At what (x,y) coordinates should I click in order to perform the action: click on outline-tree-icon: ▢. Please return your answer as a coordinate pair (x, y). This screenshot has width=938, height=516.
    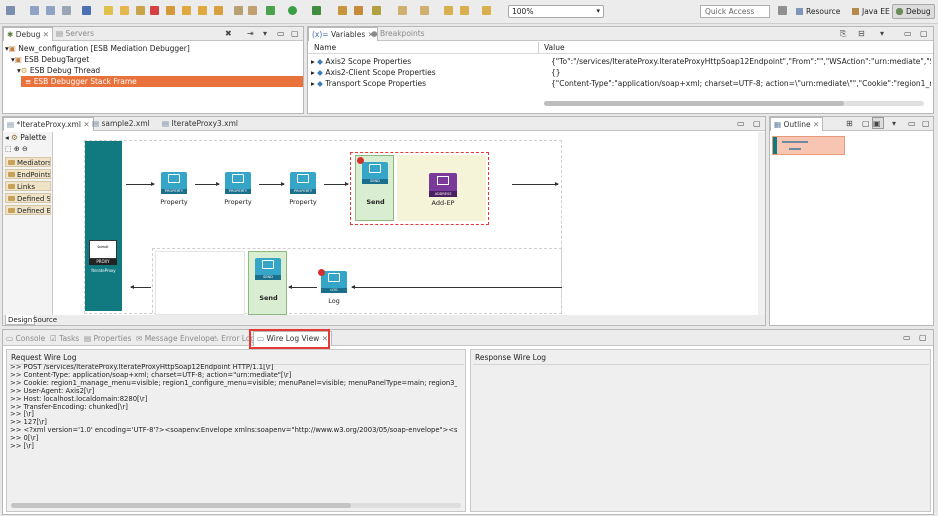
    Looking at the image, I should click on (866, 123).